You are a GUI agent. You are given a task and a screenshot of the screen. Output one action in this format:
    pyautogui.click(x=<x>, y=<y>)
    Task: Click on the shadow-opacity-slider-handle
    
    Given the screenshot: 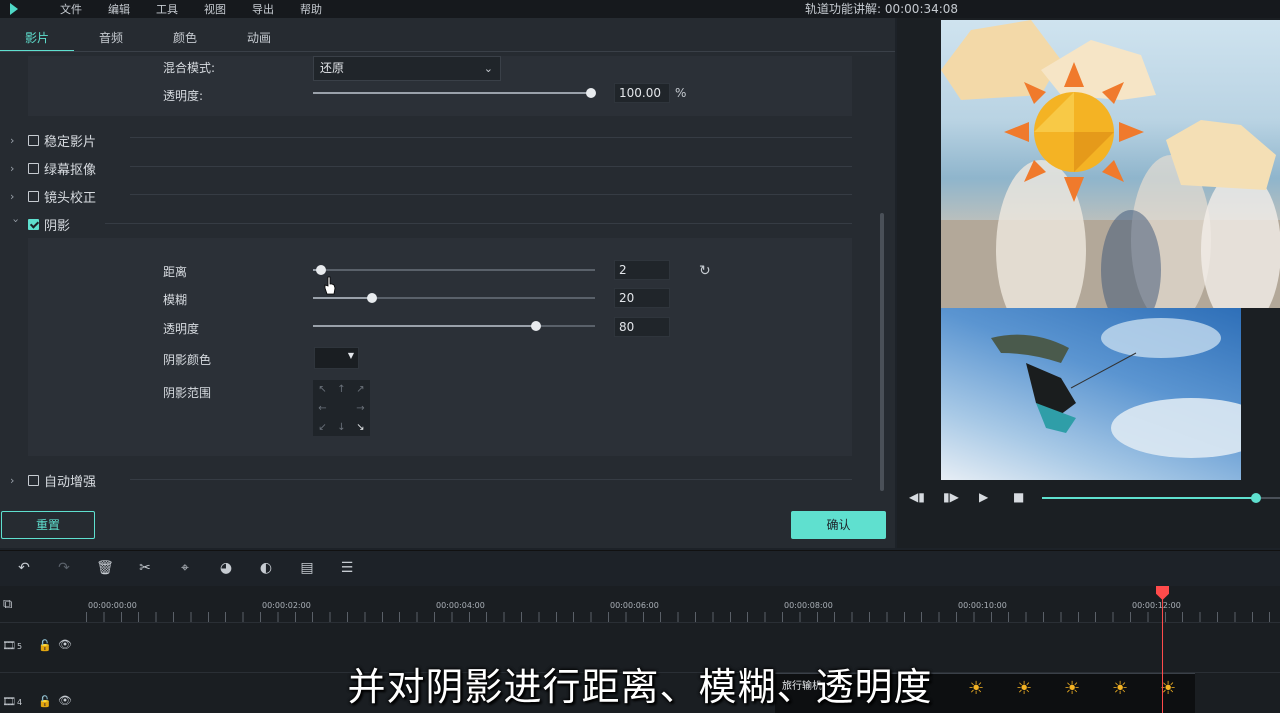 What is the action you would take?
    pyautogui.click(x=535, y=326)
    